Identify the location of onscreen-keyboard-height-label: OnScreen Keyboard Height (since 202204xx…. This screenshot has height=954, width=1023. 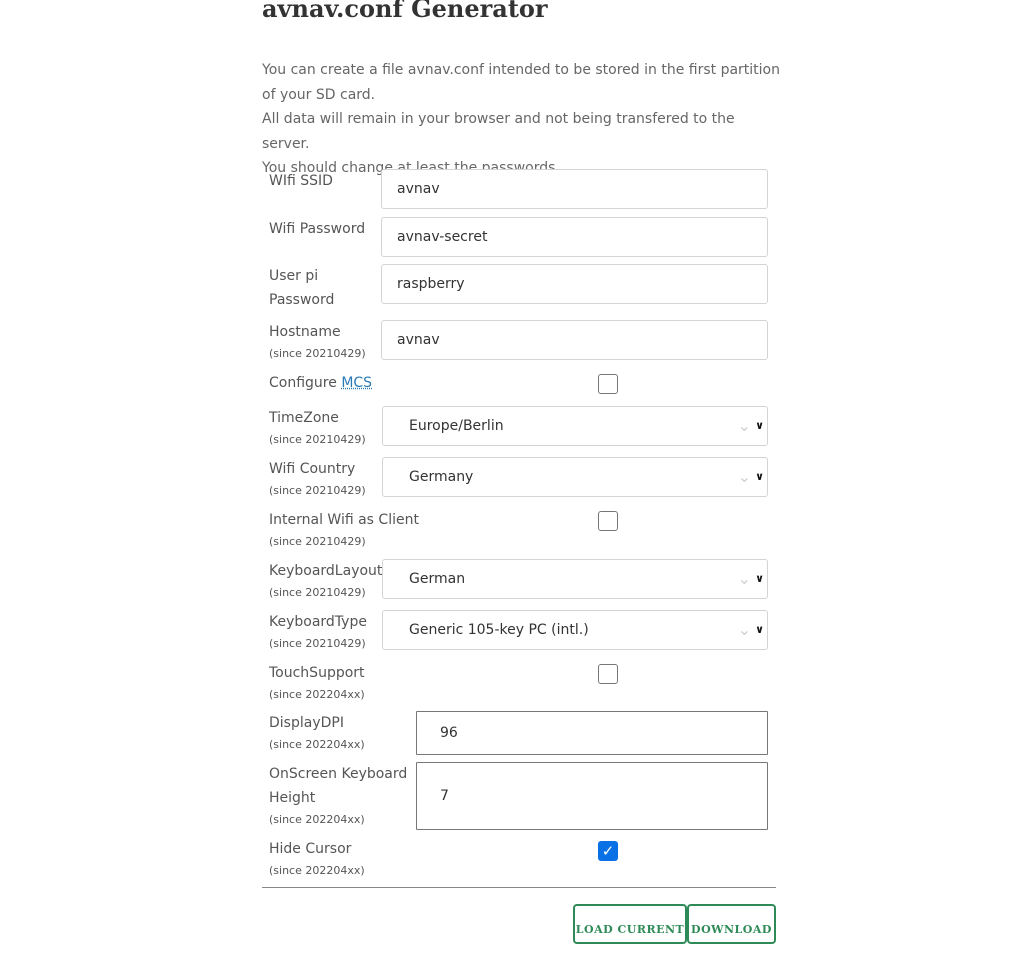
(341, 796).